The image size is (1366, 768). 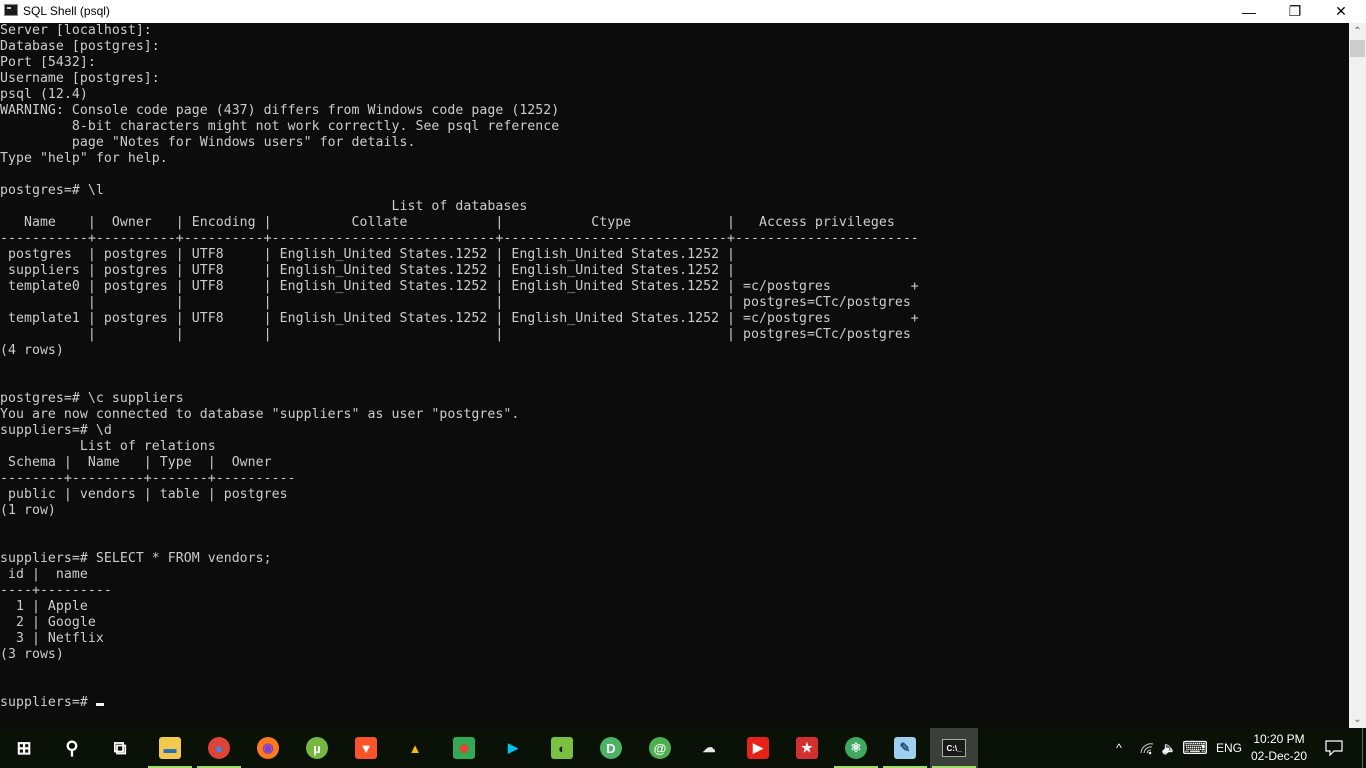 I want to click on scroll-down-button: ⌄, so click(x=1357, y=719).